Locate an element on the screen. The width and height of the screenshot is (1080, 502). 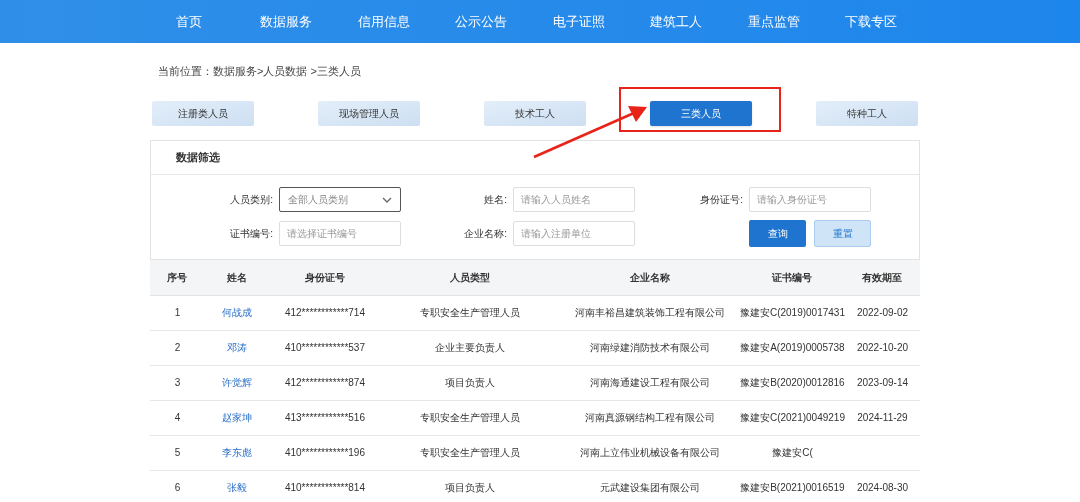
table-cell: 410************196 is located at coordinates (324, 452).